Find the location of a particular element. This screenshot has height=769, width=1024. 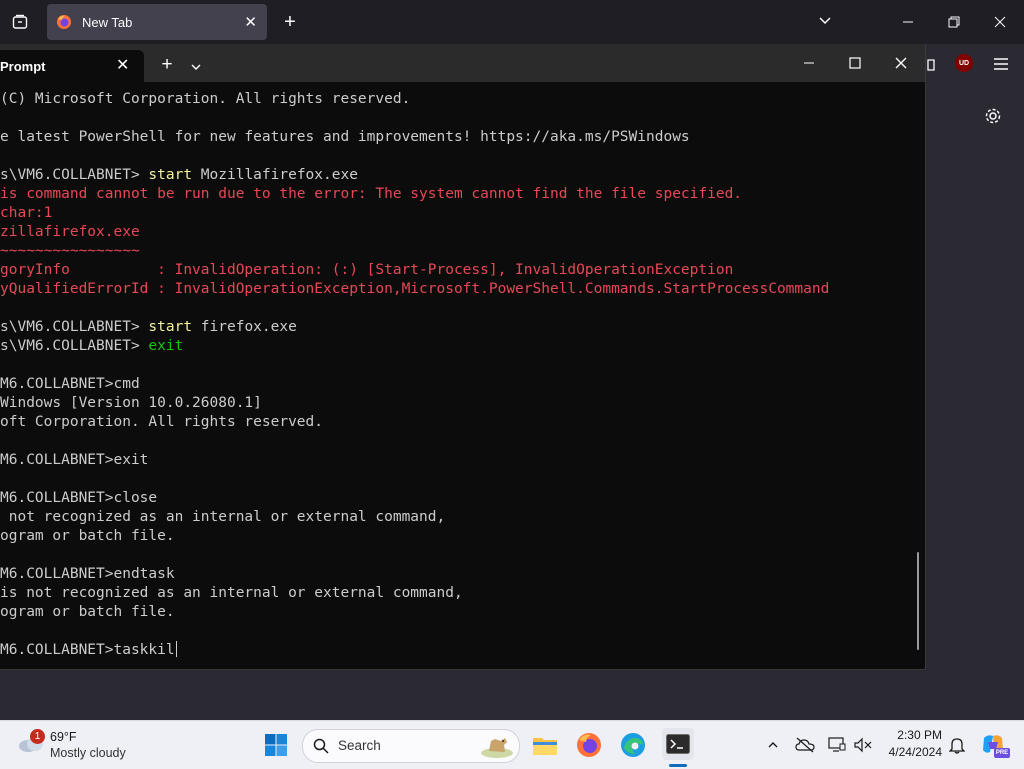

terminal-new-tab-button: + is located at coordinates (167, 65).